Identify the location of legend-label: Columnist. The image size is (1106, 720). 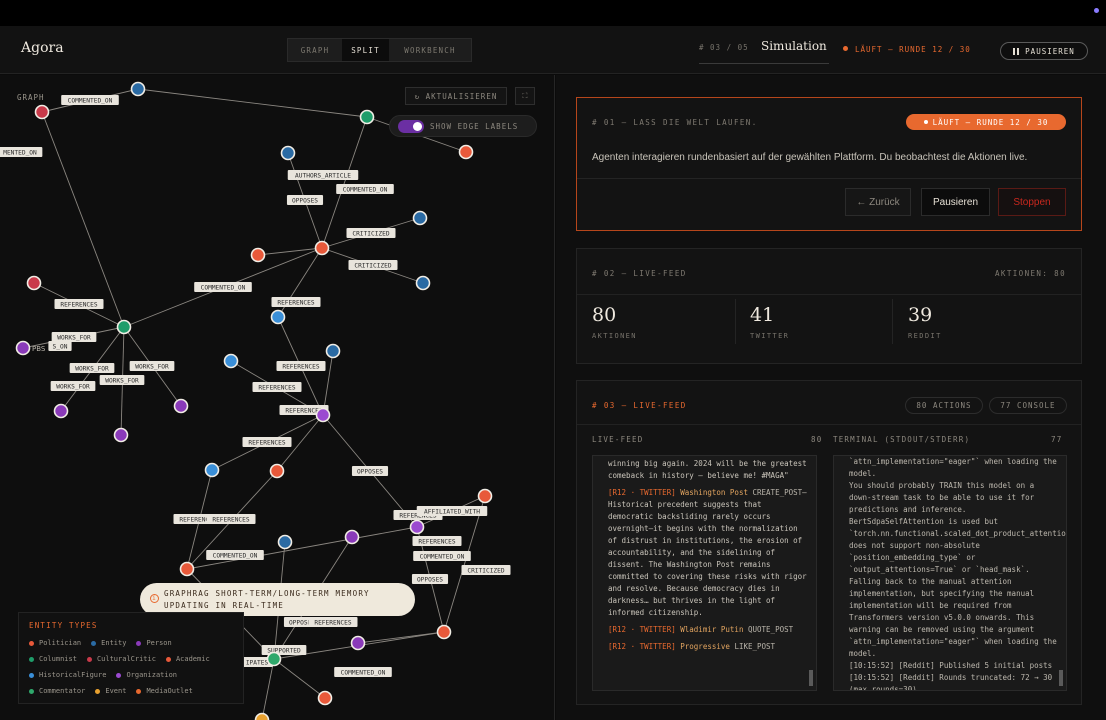
(58, 659).